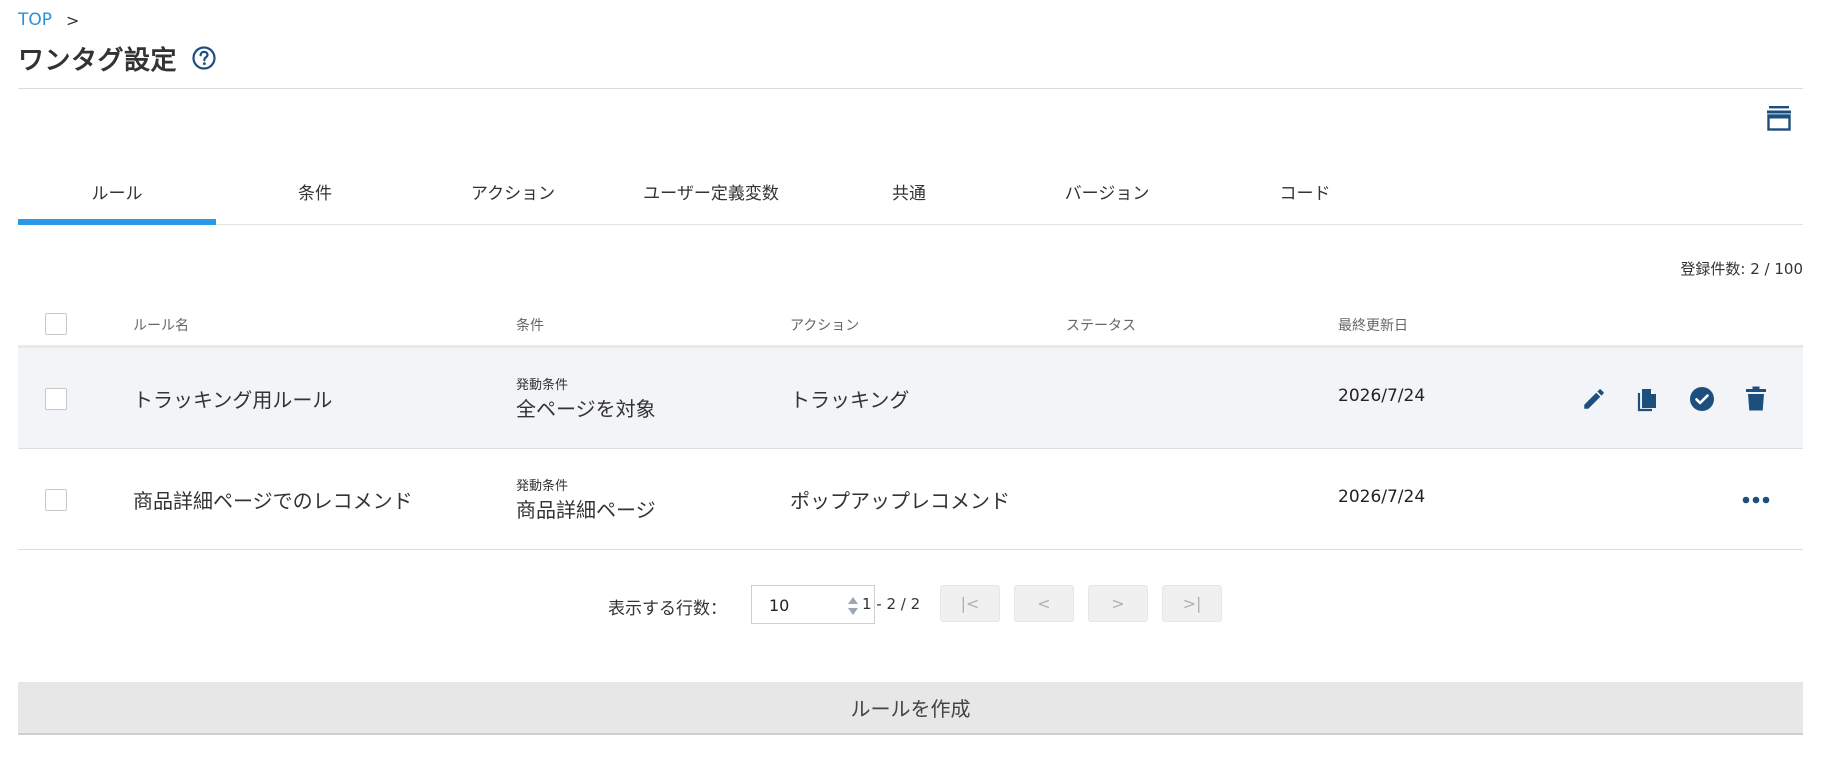  I want to click on rows-per-page-label: 表示する行数：, so click(667, 609).